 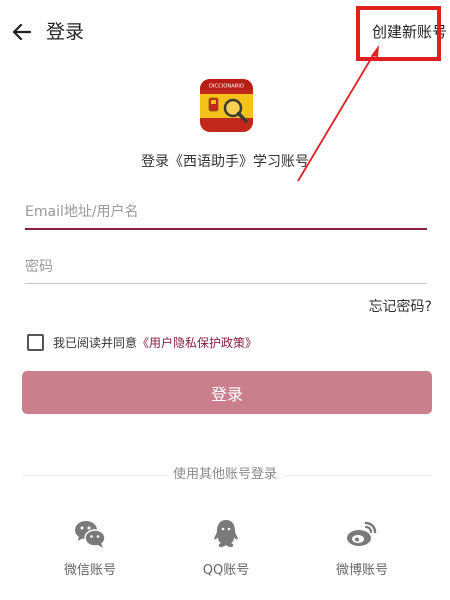 What do you see at coordinates (225, 162) in the screenshot?
I see `login-subtitle: 登录《西语助手》学习账号` at bounding box center [225, 162].